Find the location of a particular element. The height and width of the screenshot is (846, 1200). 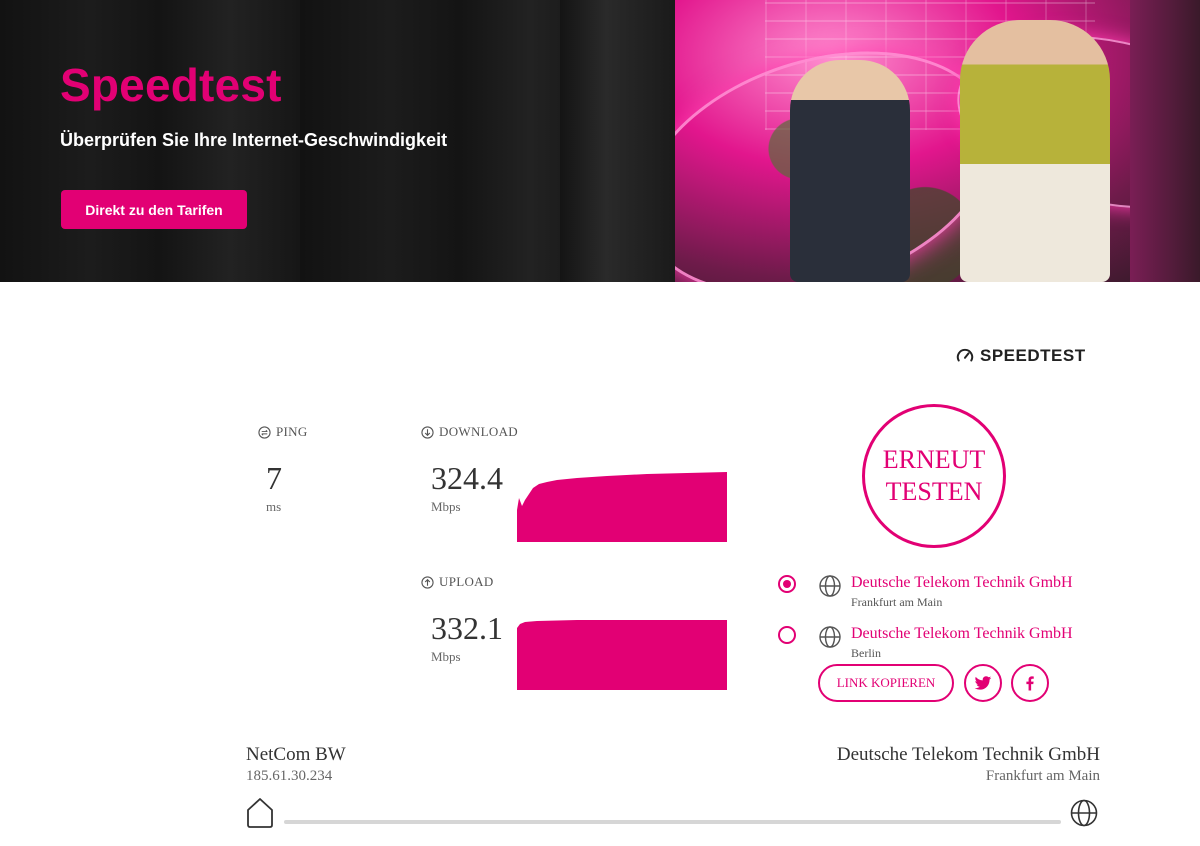

twitter-share-button is located at coordinates (983, 683).